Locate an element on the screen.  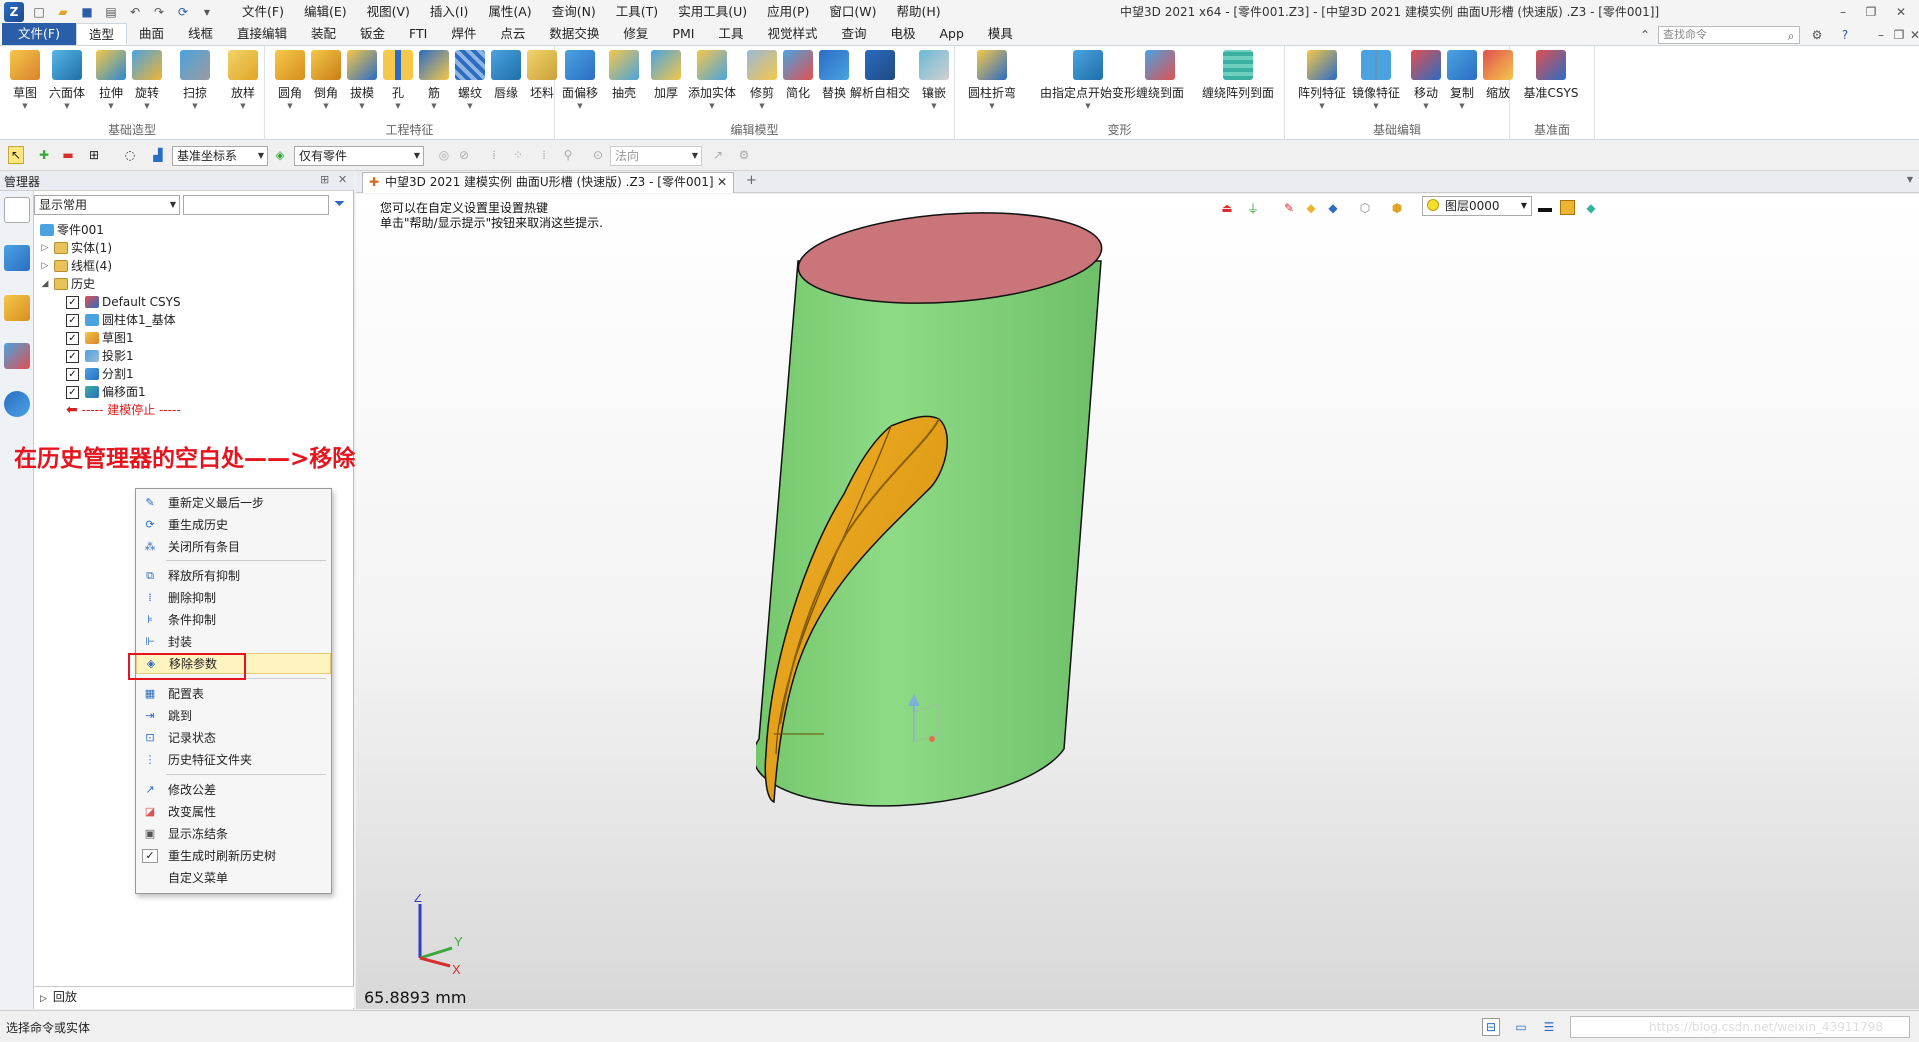
tab-modeling: 造型 is located at coordinates (101, 34).